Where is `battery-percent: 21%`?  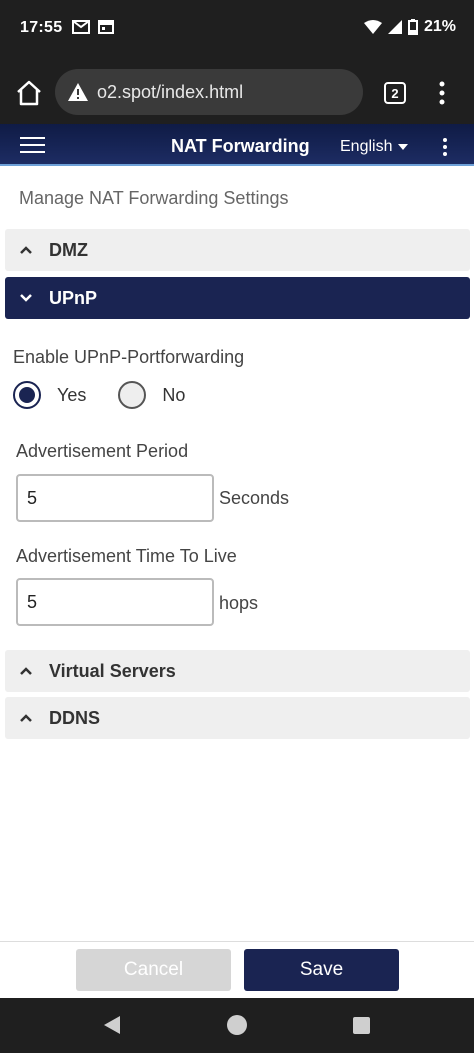
battery-percent: 21% is located at coordinates (439, 26).